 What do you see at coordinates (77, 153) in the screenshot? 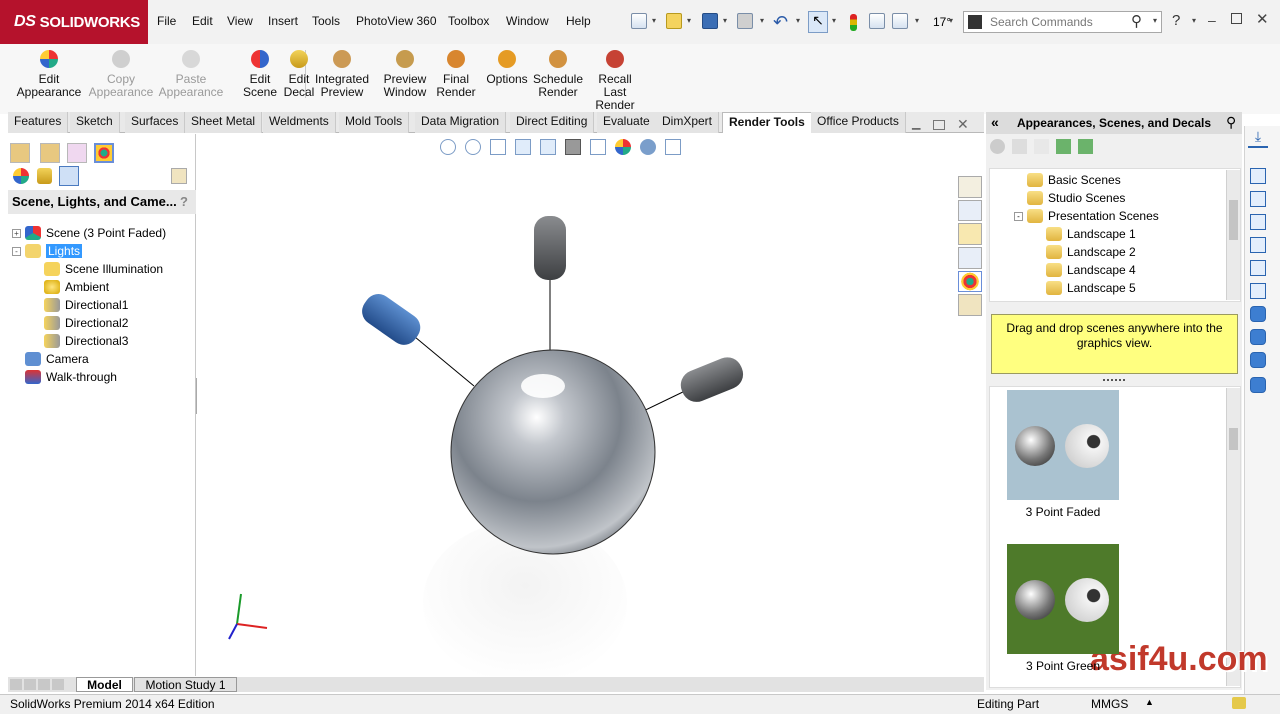
I see `configuration-tab-icon` at bounding box center [77, 153].